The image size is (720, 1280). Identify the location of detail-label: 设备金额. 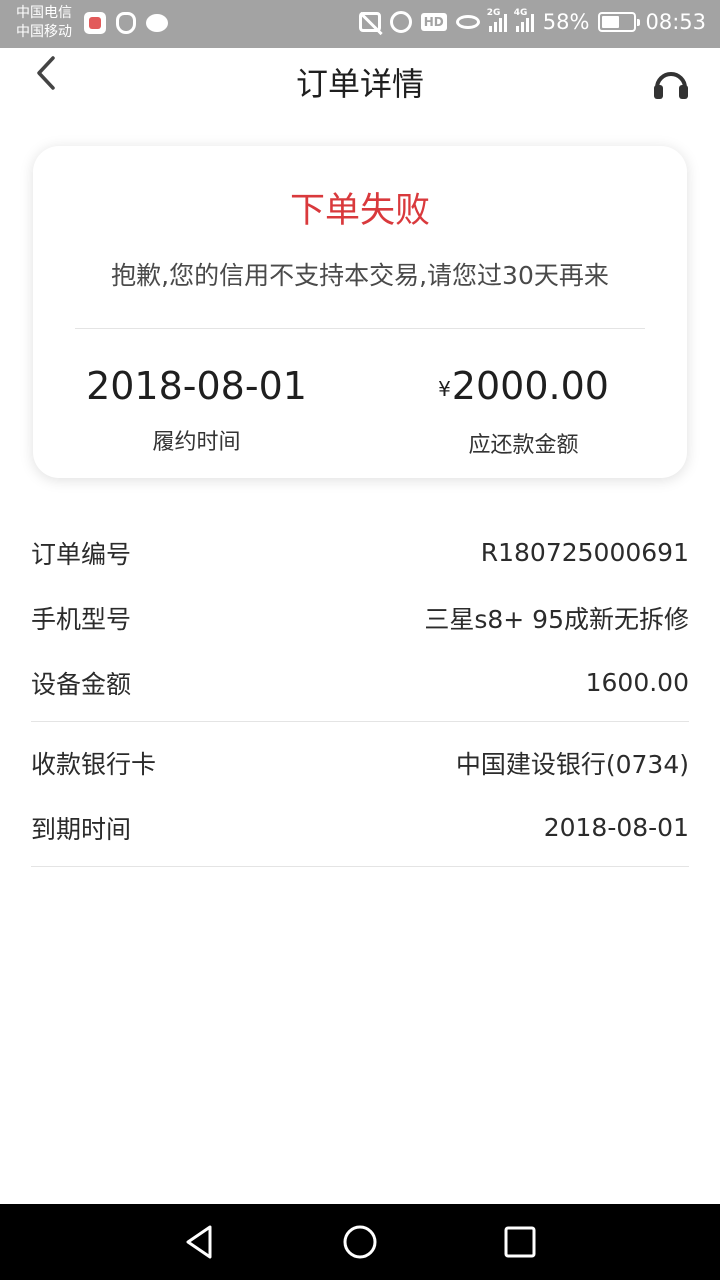
(81, 684).